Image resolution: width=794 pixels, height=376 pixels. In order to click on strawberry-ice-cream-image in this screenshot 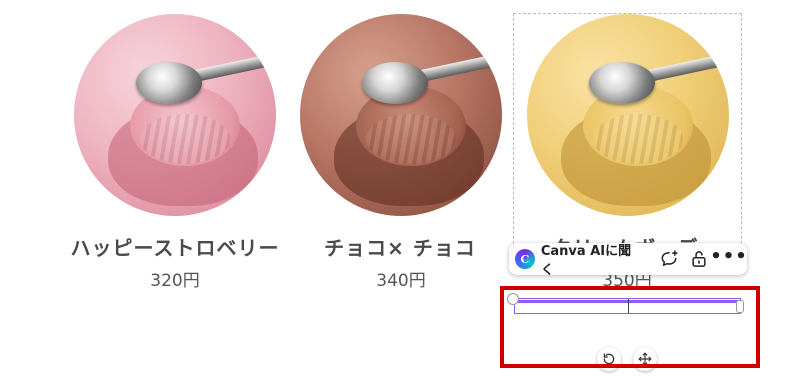, I will do `click(175, 115)`.